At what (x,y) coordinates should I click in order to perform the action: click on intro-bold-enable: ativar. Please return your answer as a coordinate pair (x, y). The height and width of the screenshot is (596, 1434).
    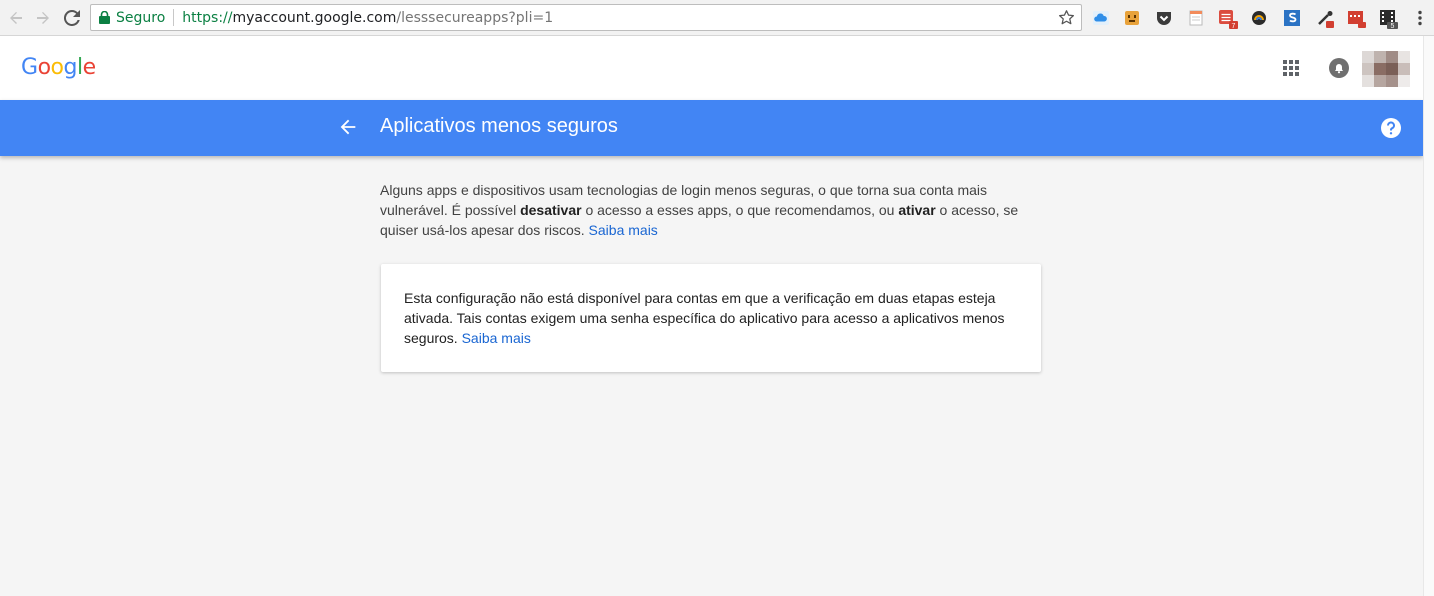
    Looking at the image, I should click on (917, 210).